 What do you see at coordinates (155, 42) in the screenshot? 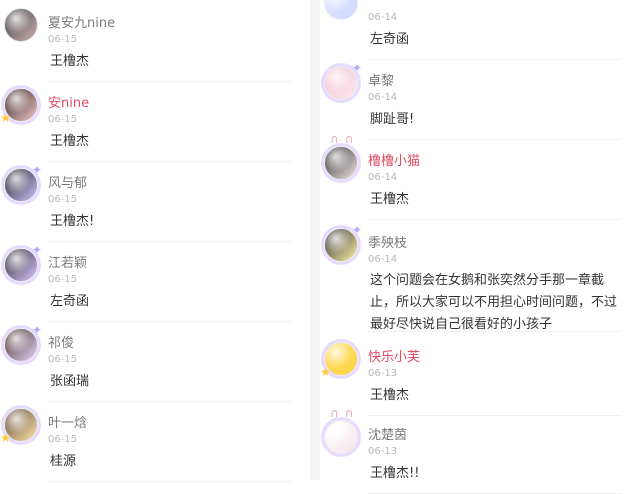
I see `comment-item: 夏安九nine 06-15 王橹杰` at bounding box center [155, 42].